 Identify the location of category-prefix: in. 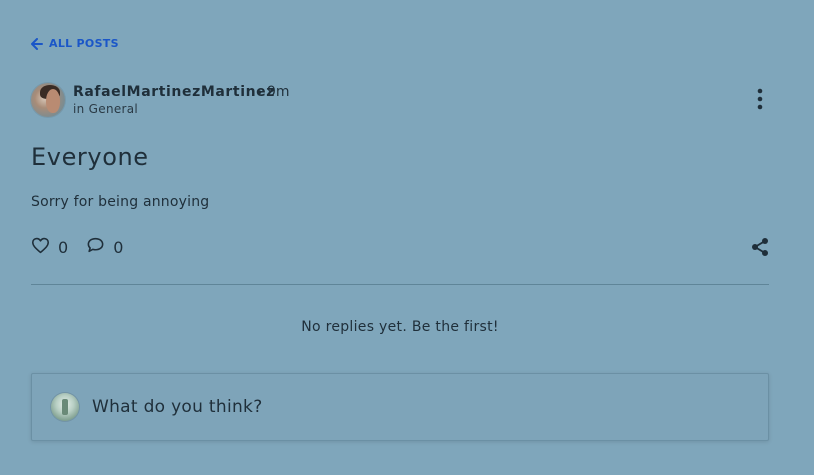
(79, 109).